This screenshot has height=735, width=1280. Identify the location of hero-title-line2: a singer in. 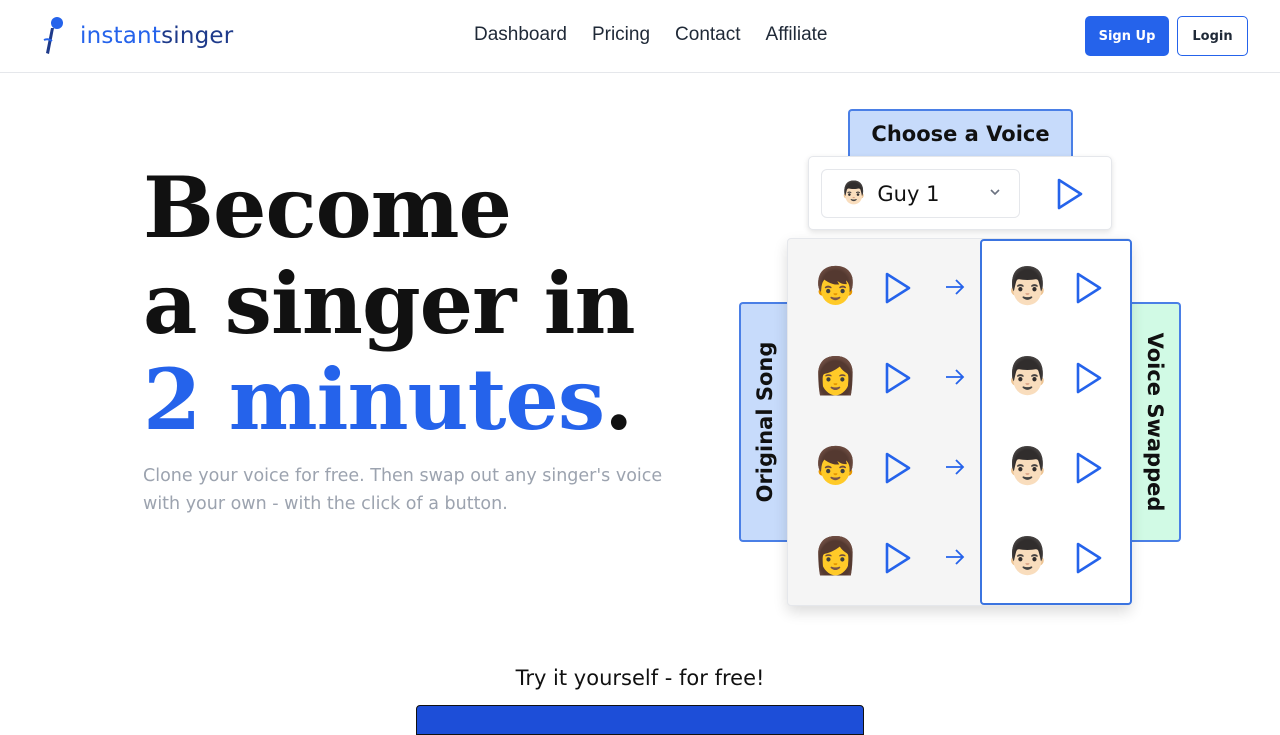
(389, 303).